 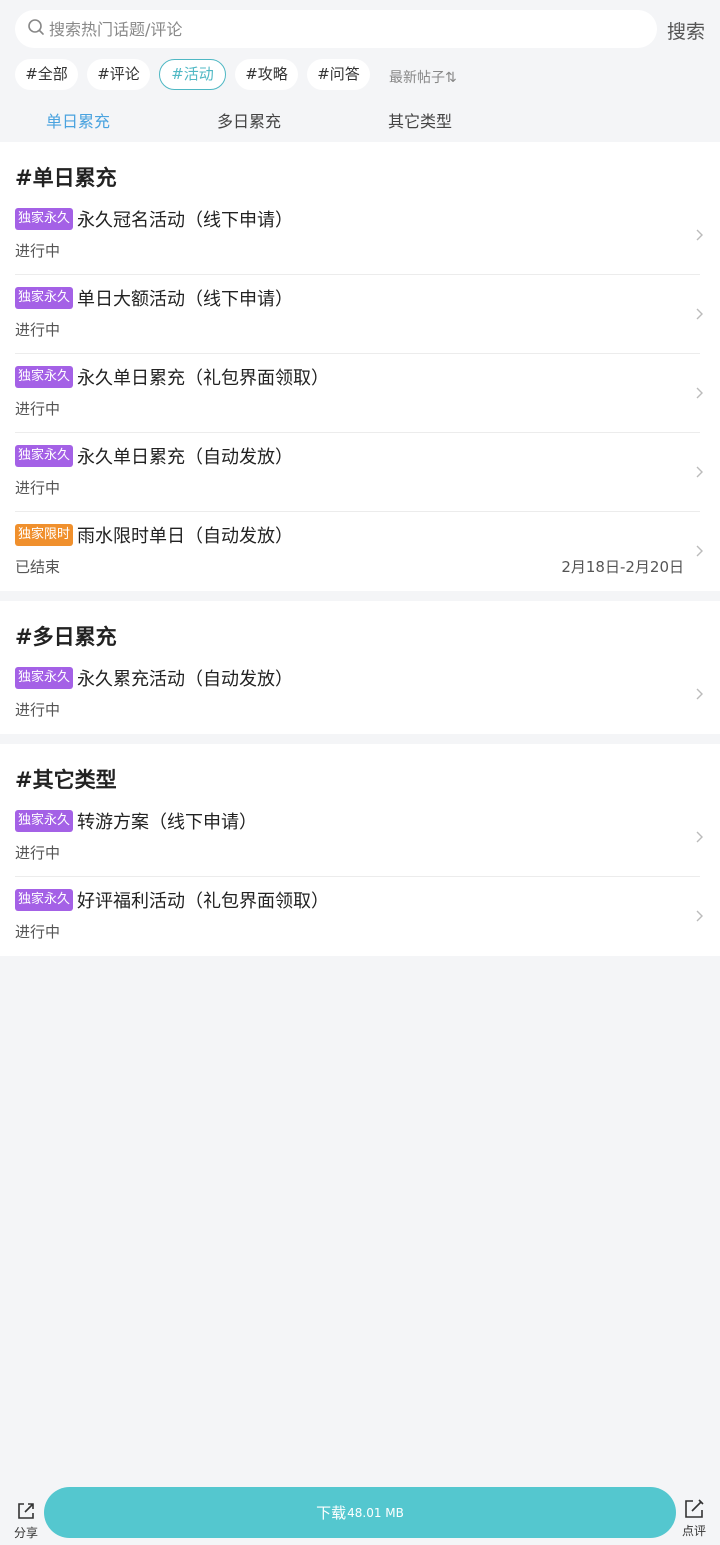 I want to click on section-multi-day: #多日累充 独家永久 永久累充活动（自动发放） 进行中, so click(x=360, y=667).